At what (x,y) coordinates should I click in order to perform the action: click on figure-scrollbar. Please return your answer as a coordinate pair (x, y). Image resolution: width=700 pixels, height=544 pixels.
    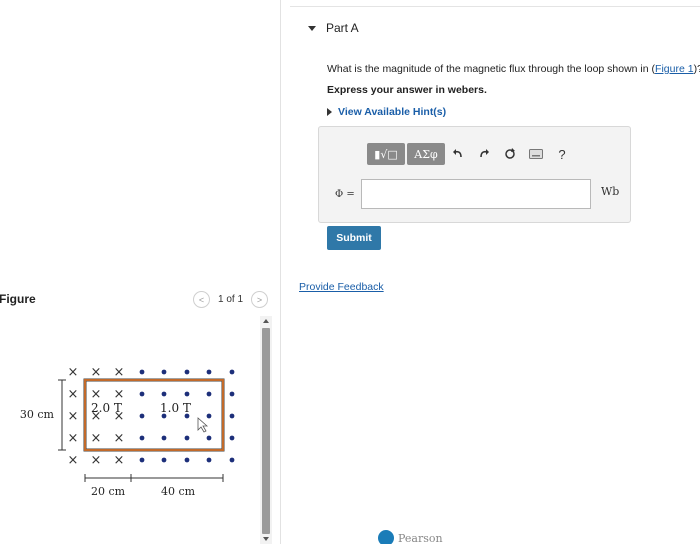
    Looking at the image, I should click on (266, 430).